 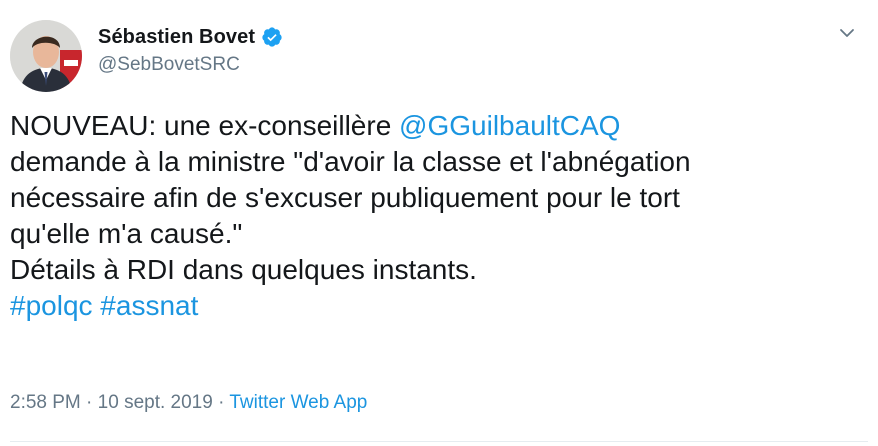 I want to click on user-handle: @SebBovetSRC, so click(x=190, y=65).